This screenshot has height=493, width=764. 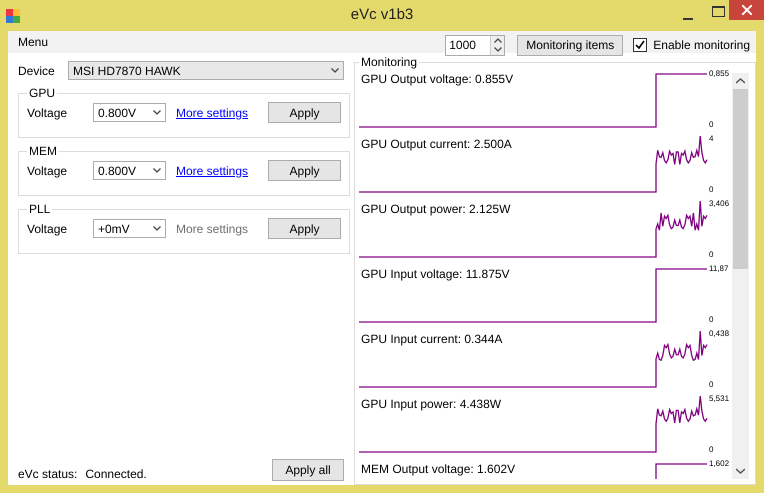 I want to click on scale-max: 11,87, so click(x=718, y=268).